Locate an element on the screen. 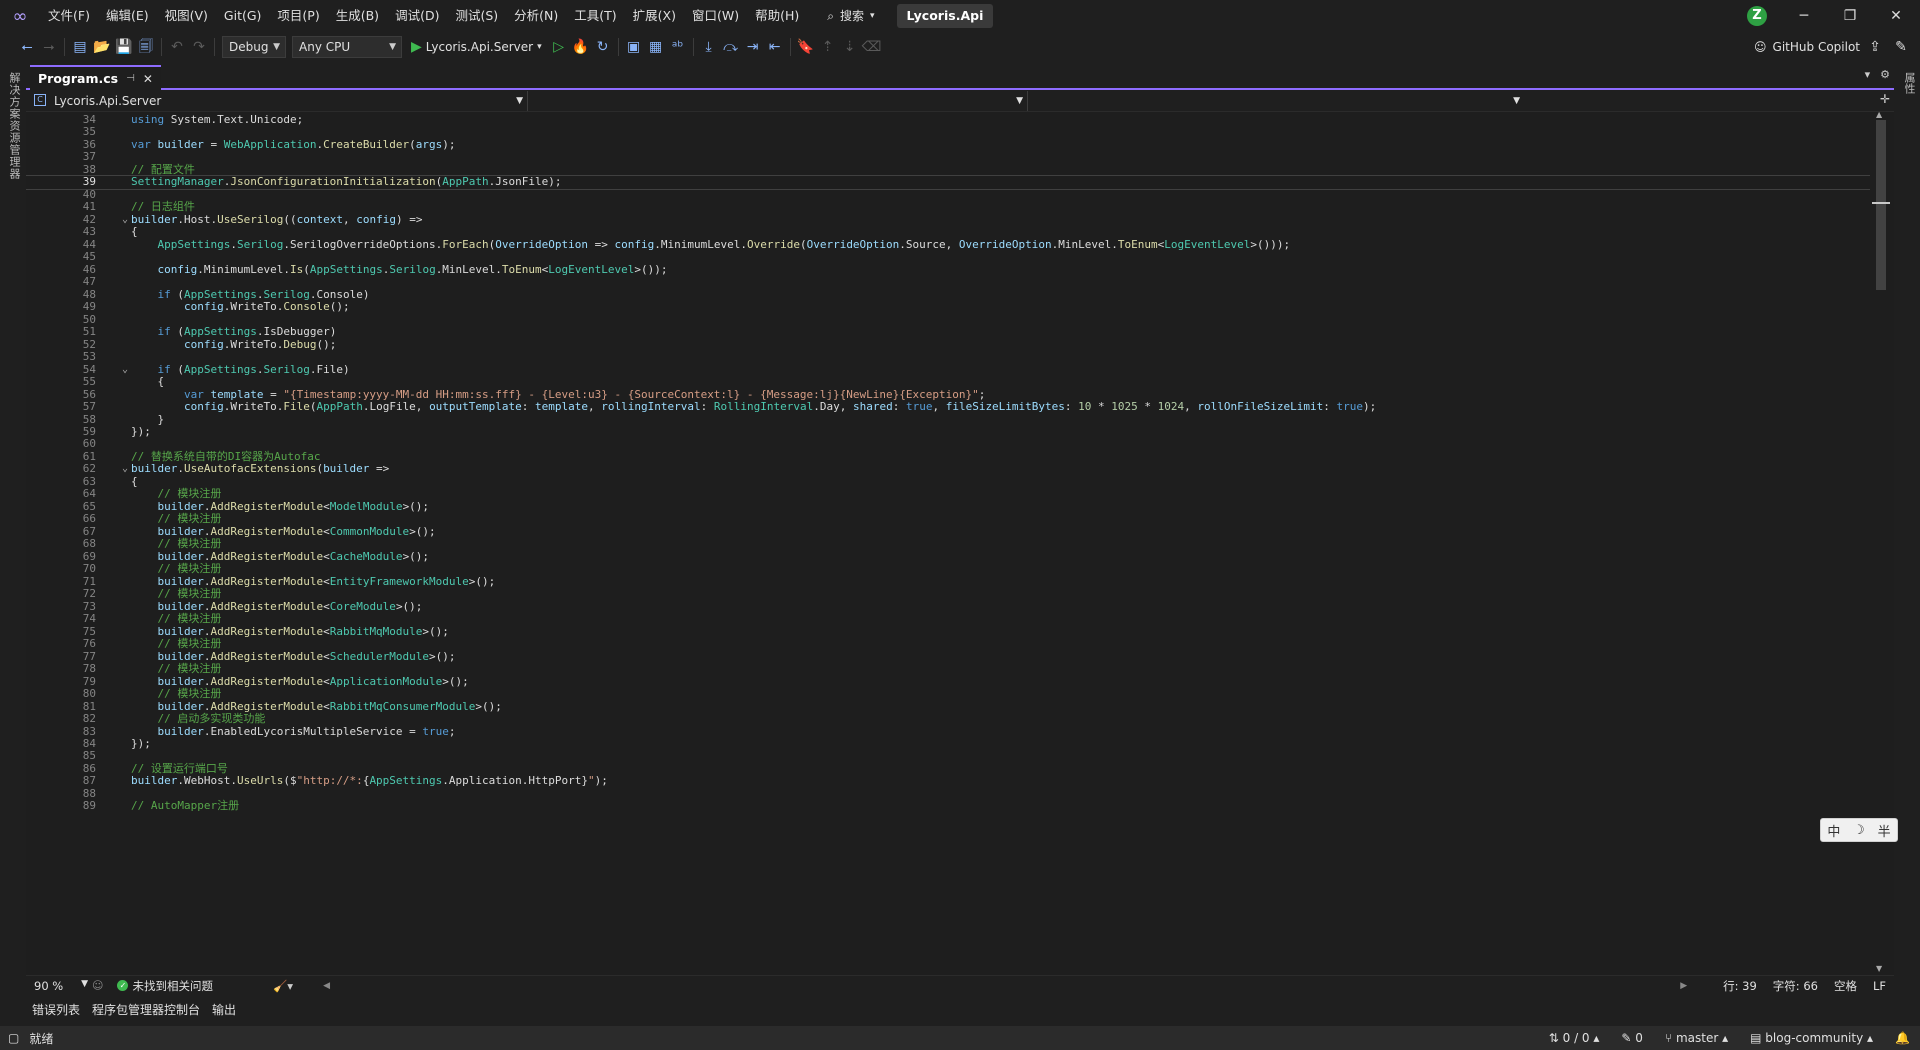 The image size is (1920, 1050). project-dropdown: C Lycoris.Api.Server ▼ is located at coordinates (278, 101).